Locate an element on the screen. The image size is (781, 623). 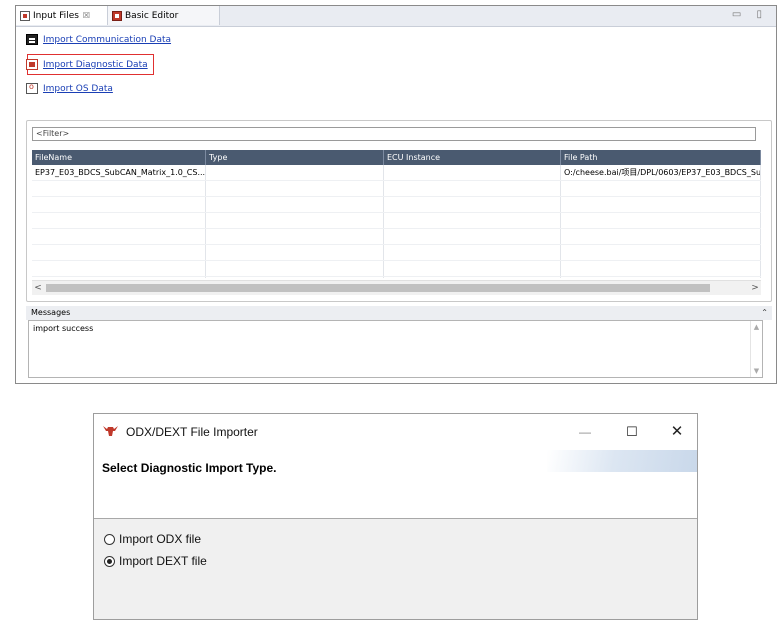
option-import-odx: Import ODX file is located at coordinates (152, 539).